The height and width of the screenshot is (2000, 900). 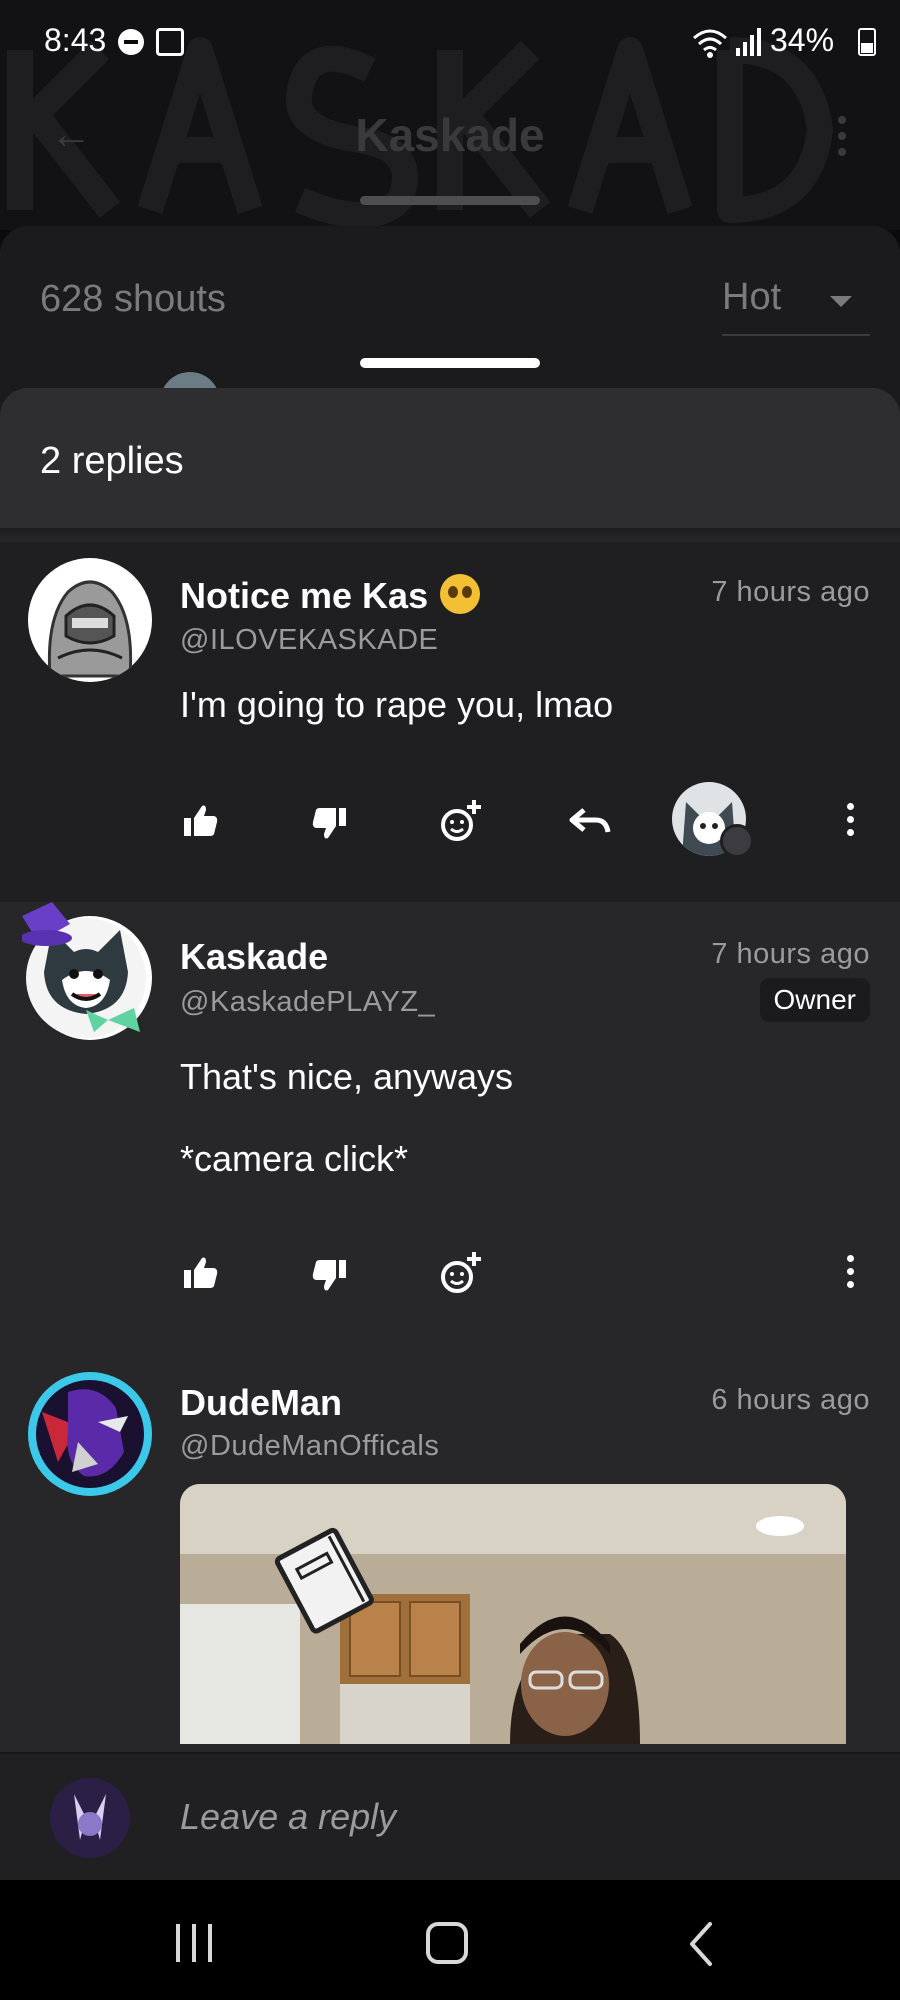 What do you see at coordinates (796, 306) in the screenshot?
I see `sort-dropdown: Hot` at bounding box center [796, 306].